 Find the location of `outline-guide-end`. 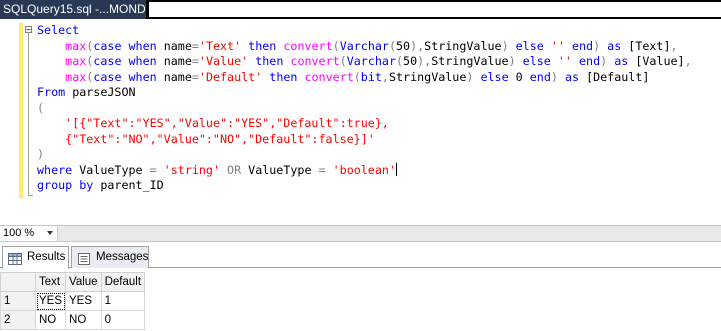

outline-guide-end is located at coordinates (30, 195).